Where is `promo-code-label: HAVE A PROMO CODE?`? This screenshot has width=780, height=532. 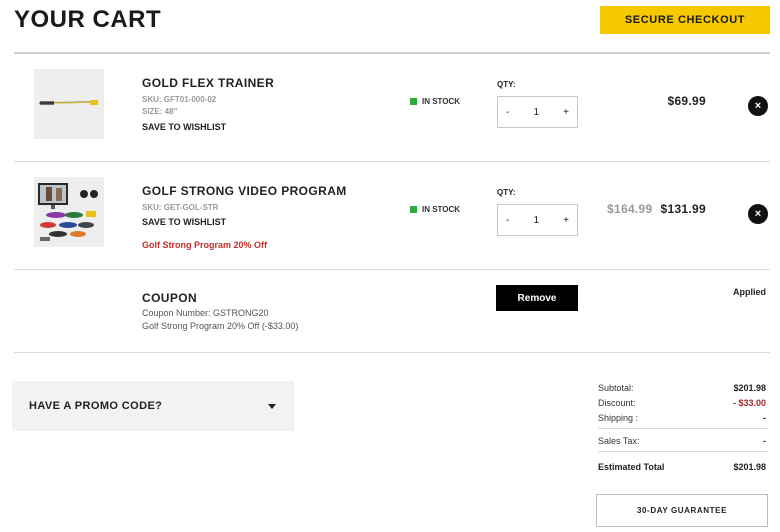 promo-code-label: HAVE A PROMO CODE? is located at coordinates (96, 406).